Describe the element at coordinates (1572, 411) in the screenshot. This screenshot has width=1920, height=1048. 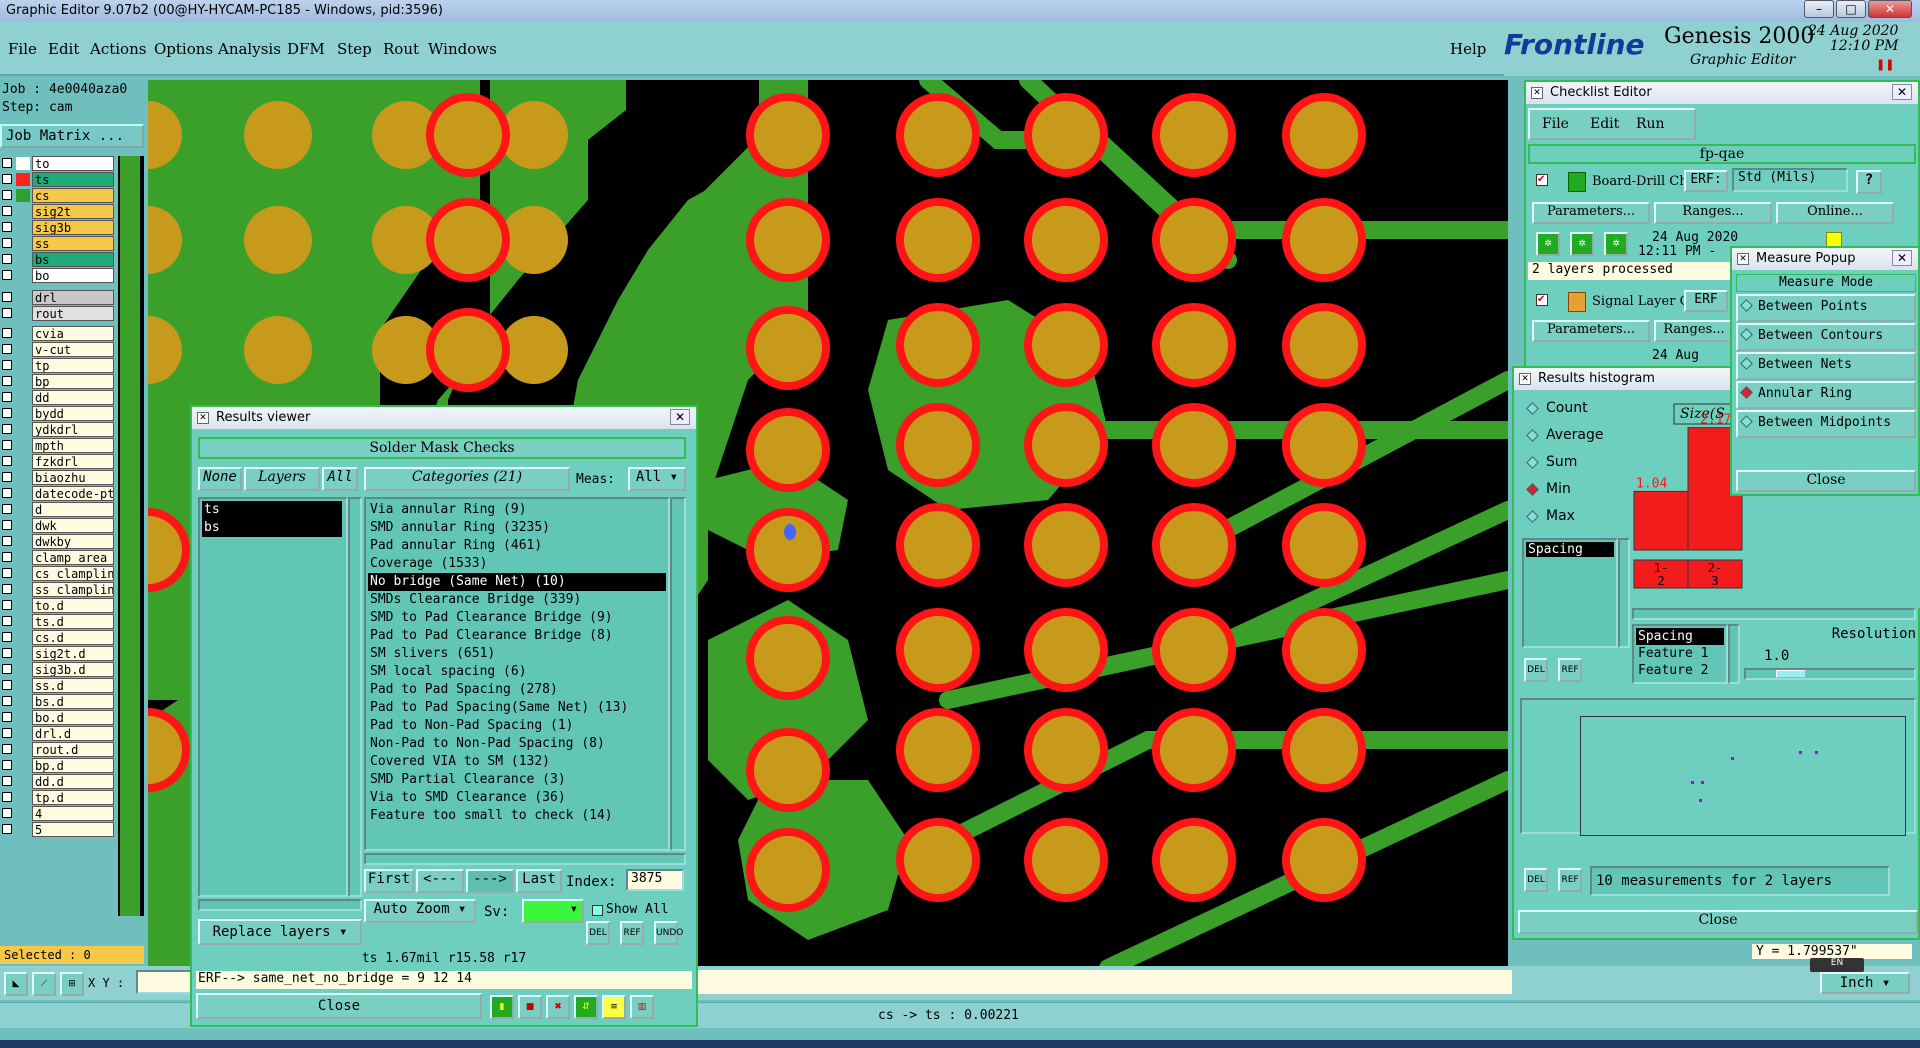
I see `stat-option: Count` at that location.